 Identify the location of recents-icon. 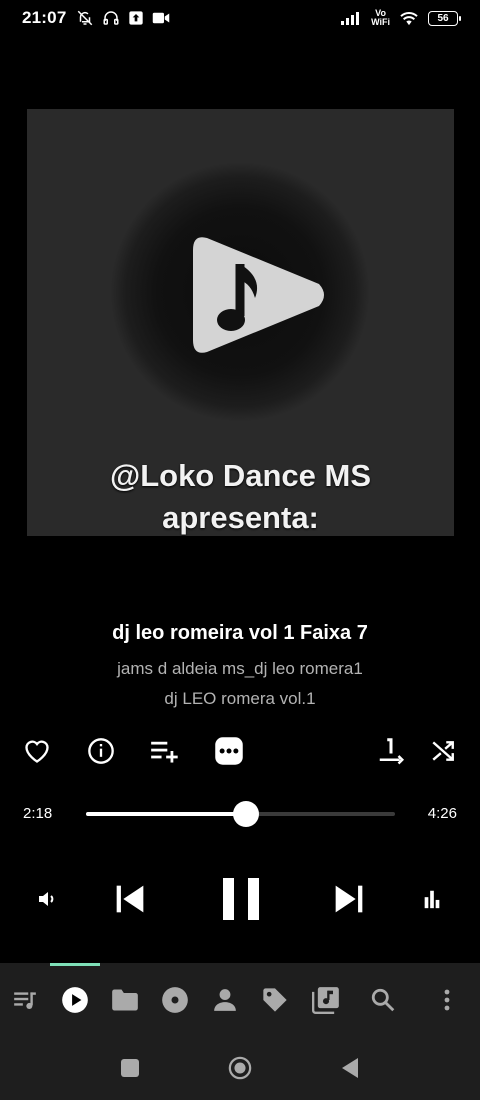
(130, 1068).